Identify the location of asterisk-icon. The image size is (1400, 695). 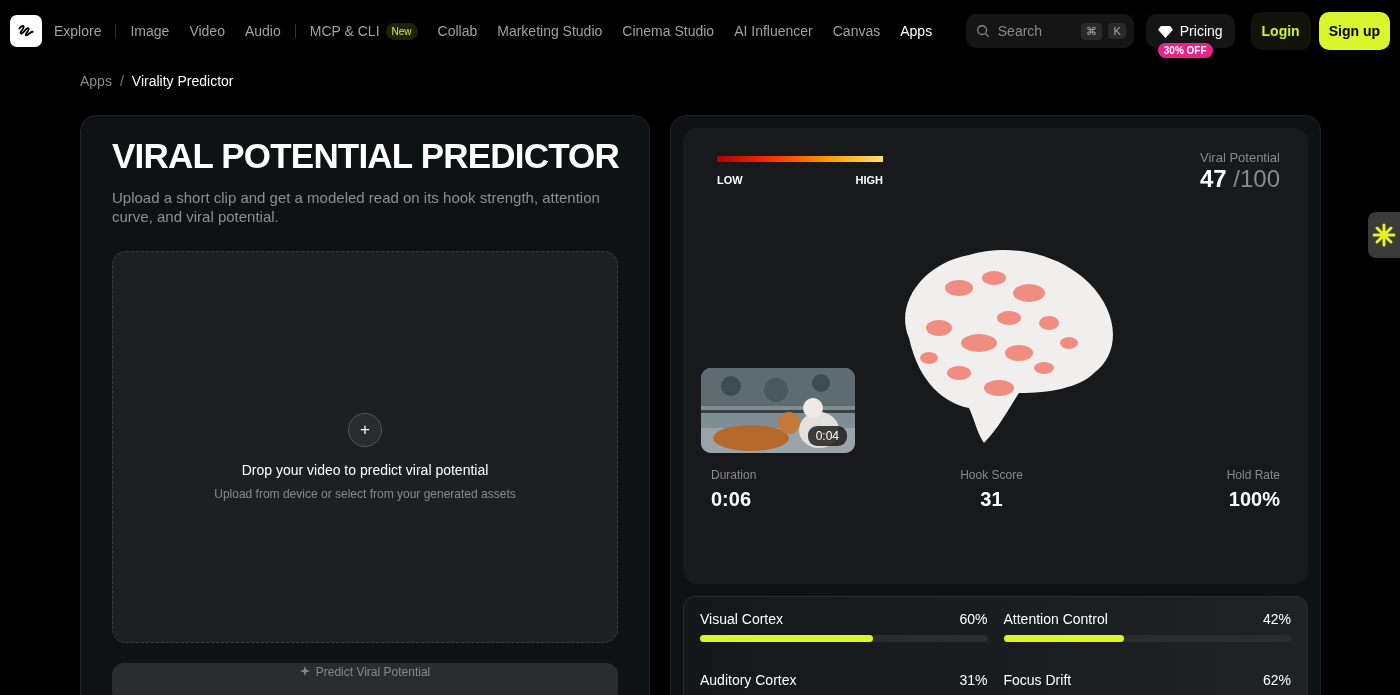
(1384, 235).